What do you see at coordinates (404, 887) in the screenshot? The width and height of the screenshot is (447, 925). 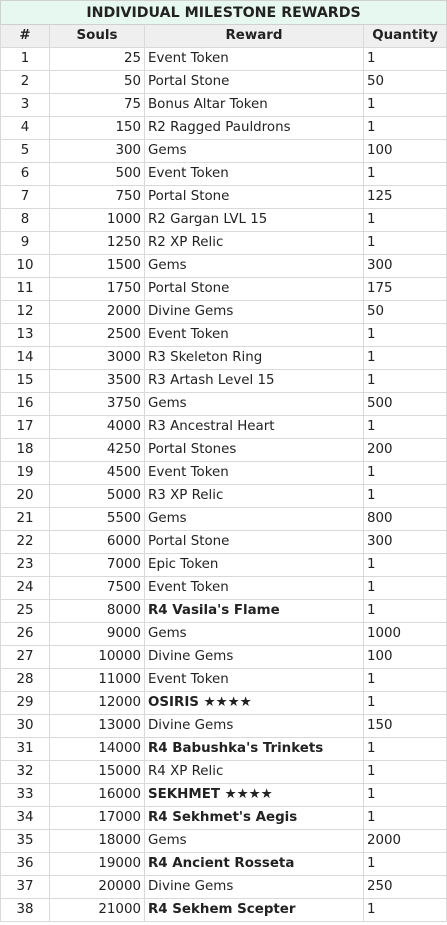 I see `quantity-cell: 250` at bounding box center [404, 887].